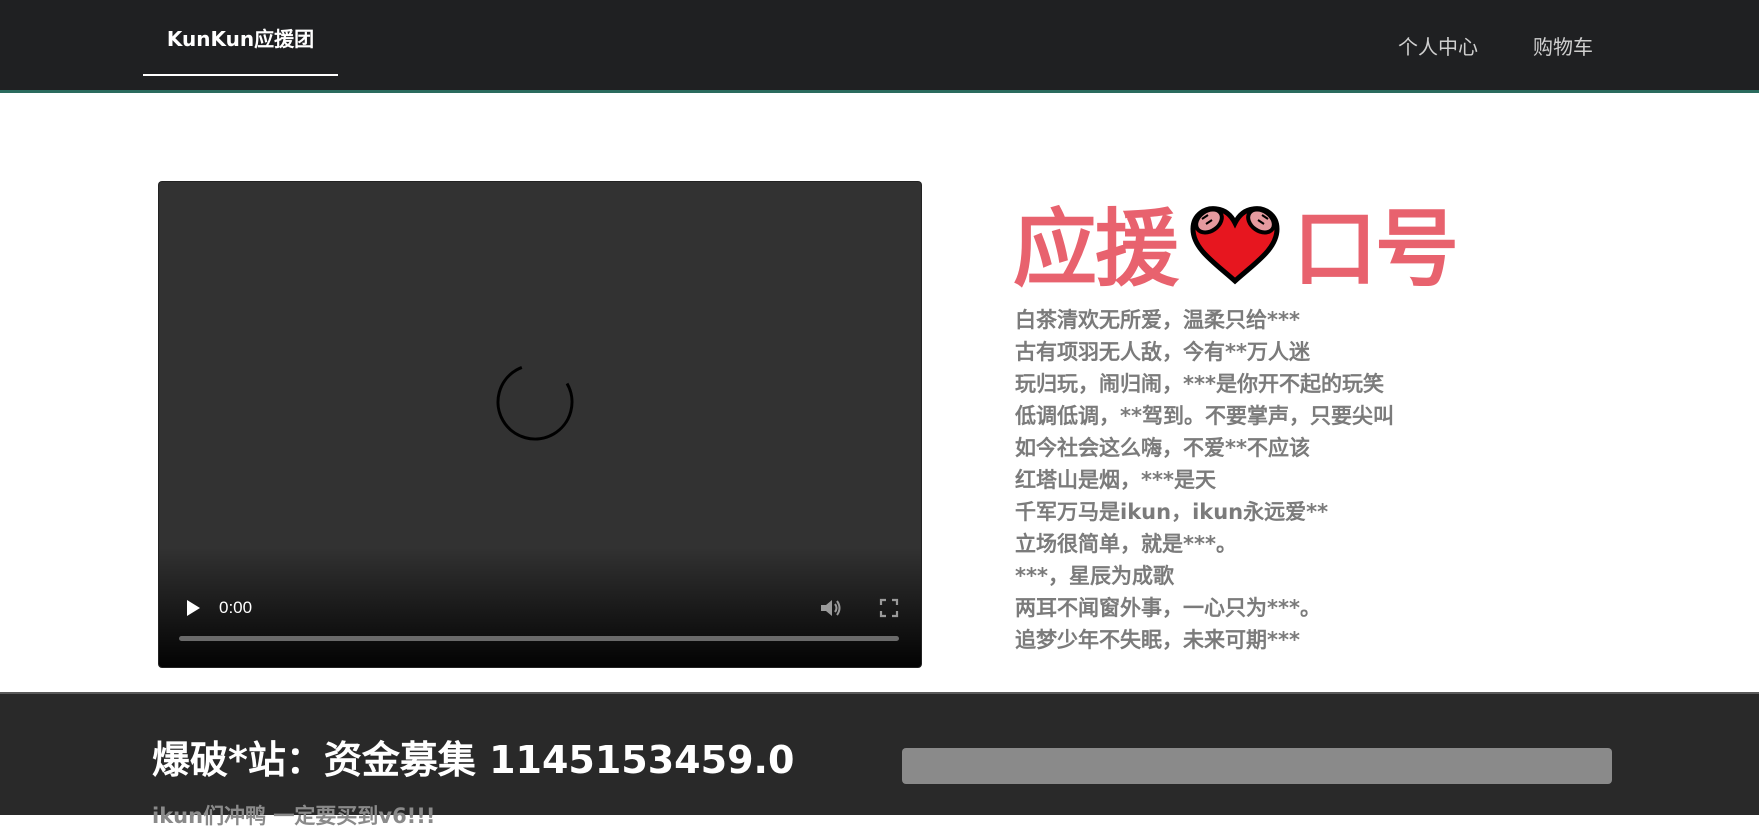 The image size is (1759, 830). I want to click on slogan-heading: 应援 口号, so click(1236, 247).